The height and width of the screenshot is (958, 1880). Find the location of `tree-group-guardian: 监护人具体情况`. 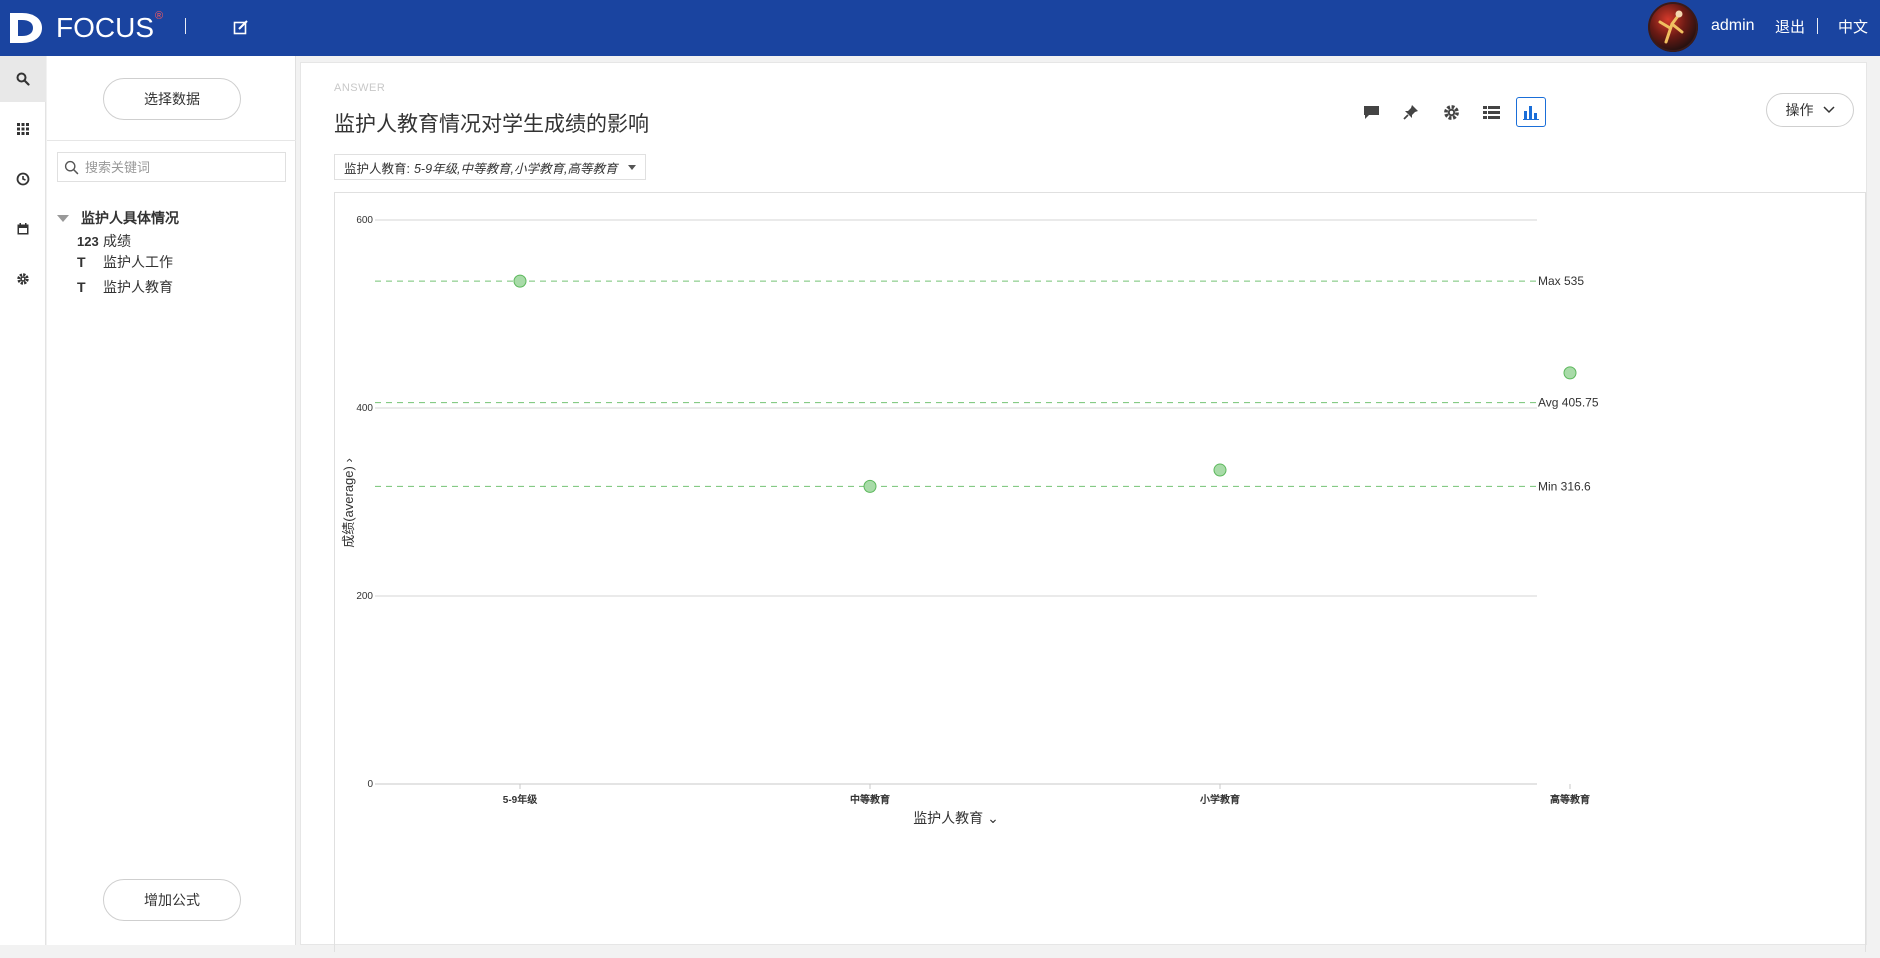

tree-group-guardian: 监护人具体情况 is located at coordinates (118, 218).